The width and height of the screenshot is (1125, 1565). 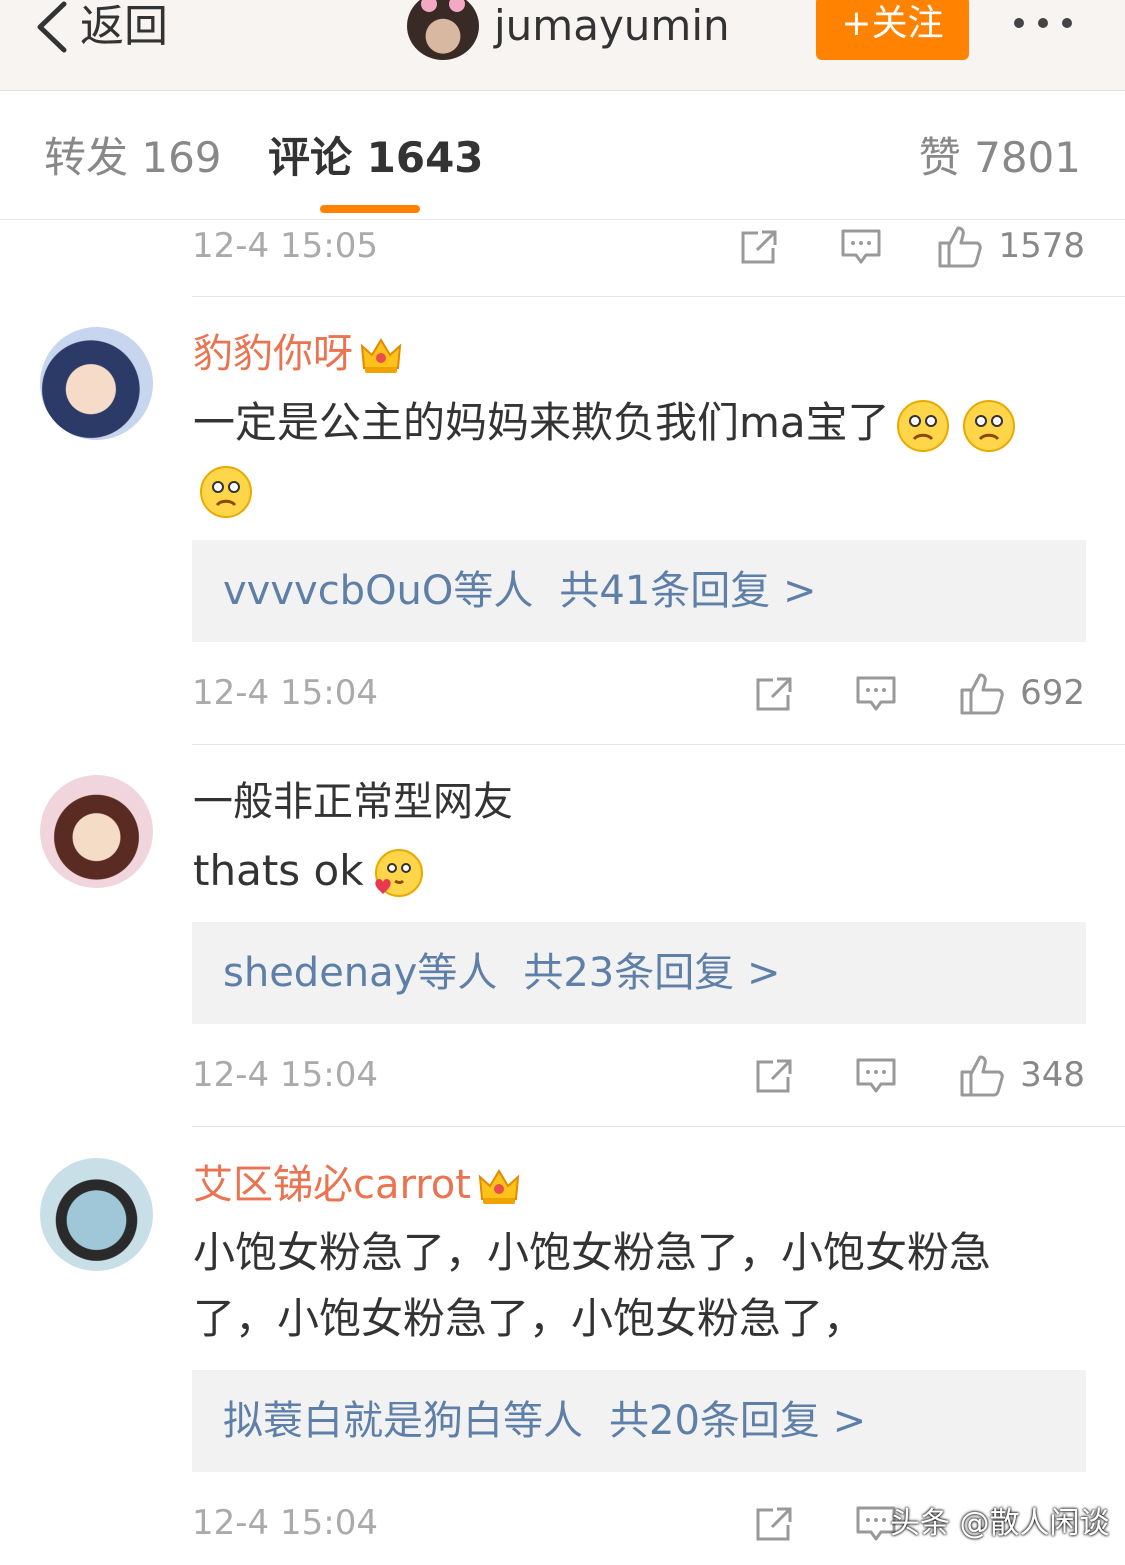 I want to click on like-button: 1578, so click(x=1010, y=246).